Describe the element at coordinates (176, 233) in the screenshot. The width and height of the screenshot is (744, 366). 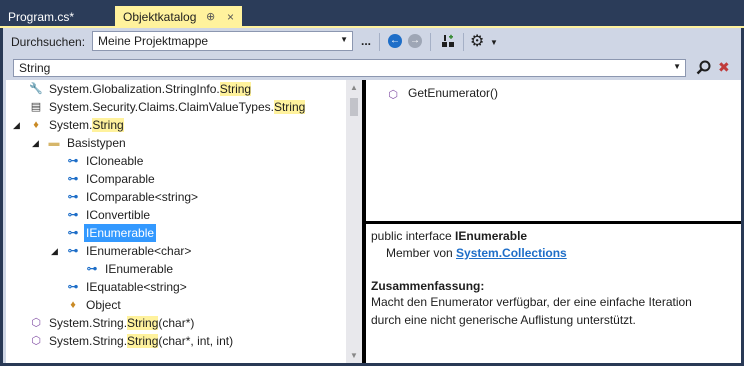
I see `tree-item-selected: ⊶ IEnumerable` at that location.